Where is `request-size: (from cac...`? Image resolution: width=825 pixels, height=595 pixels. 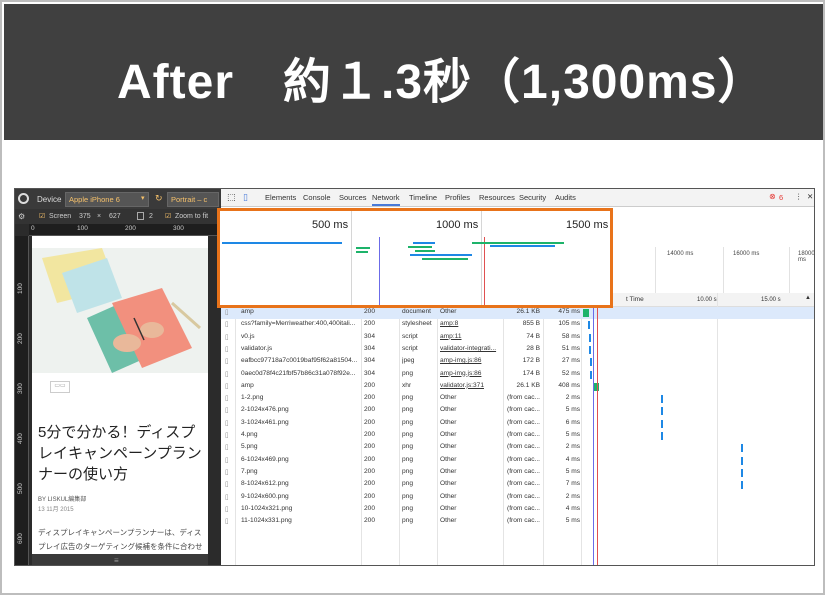 request-size: (from cac... is located at coordinates (523, 508).